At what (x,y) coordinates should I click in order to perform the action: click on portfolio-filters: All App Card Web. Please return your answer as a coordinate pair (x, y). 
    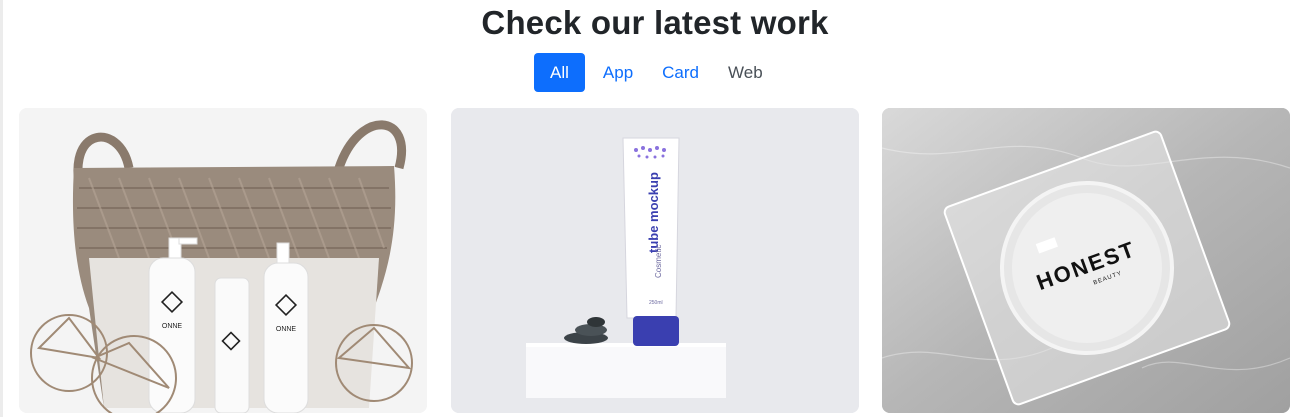
    Looking at the image, I should click on (657, 72).